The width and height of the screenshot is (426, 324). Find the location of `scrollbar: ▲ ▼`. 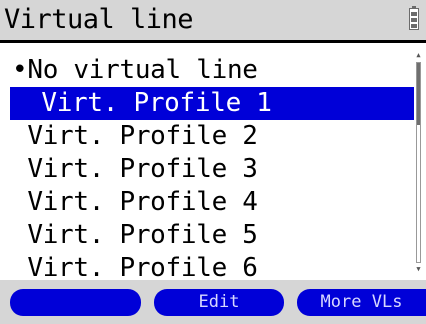

scrollbar: ▲ ▼ is located at coordinates (418, 162).